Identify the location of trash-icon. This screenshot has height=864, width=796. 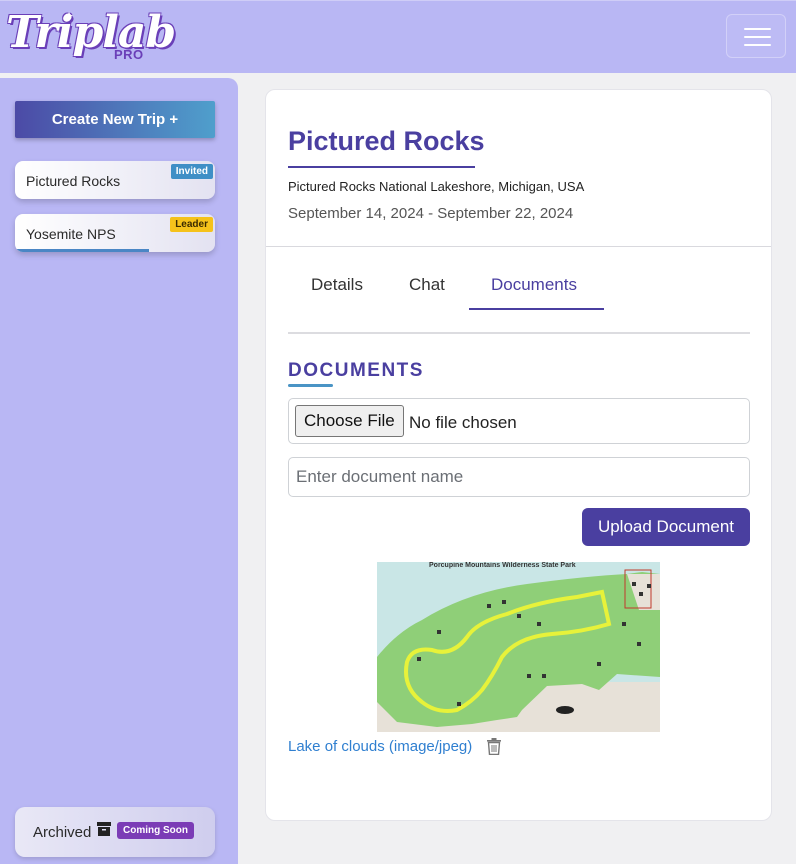
(494, 746).